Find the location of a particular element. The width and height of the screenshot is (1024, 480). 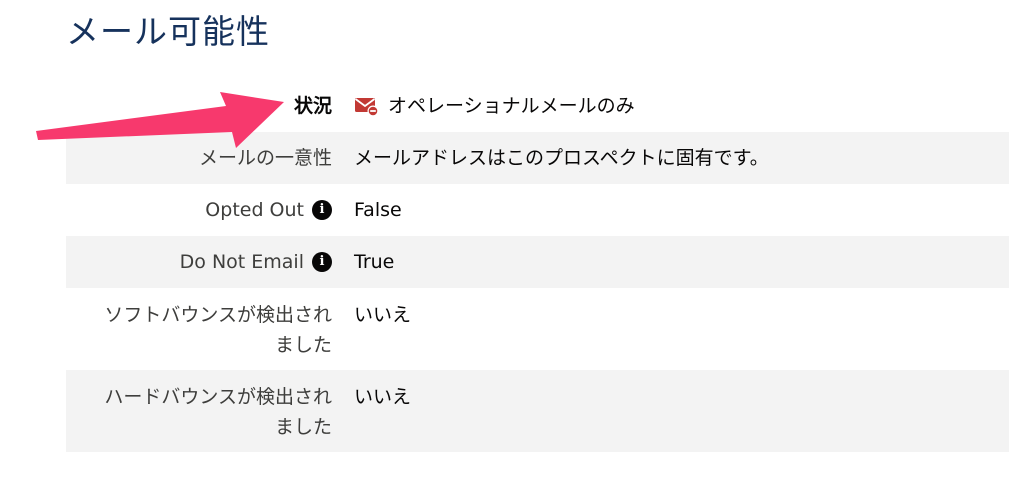

field-label-opted-out: Opted Out is located at coordinates (254, 210).